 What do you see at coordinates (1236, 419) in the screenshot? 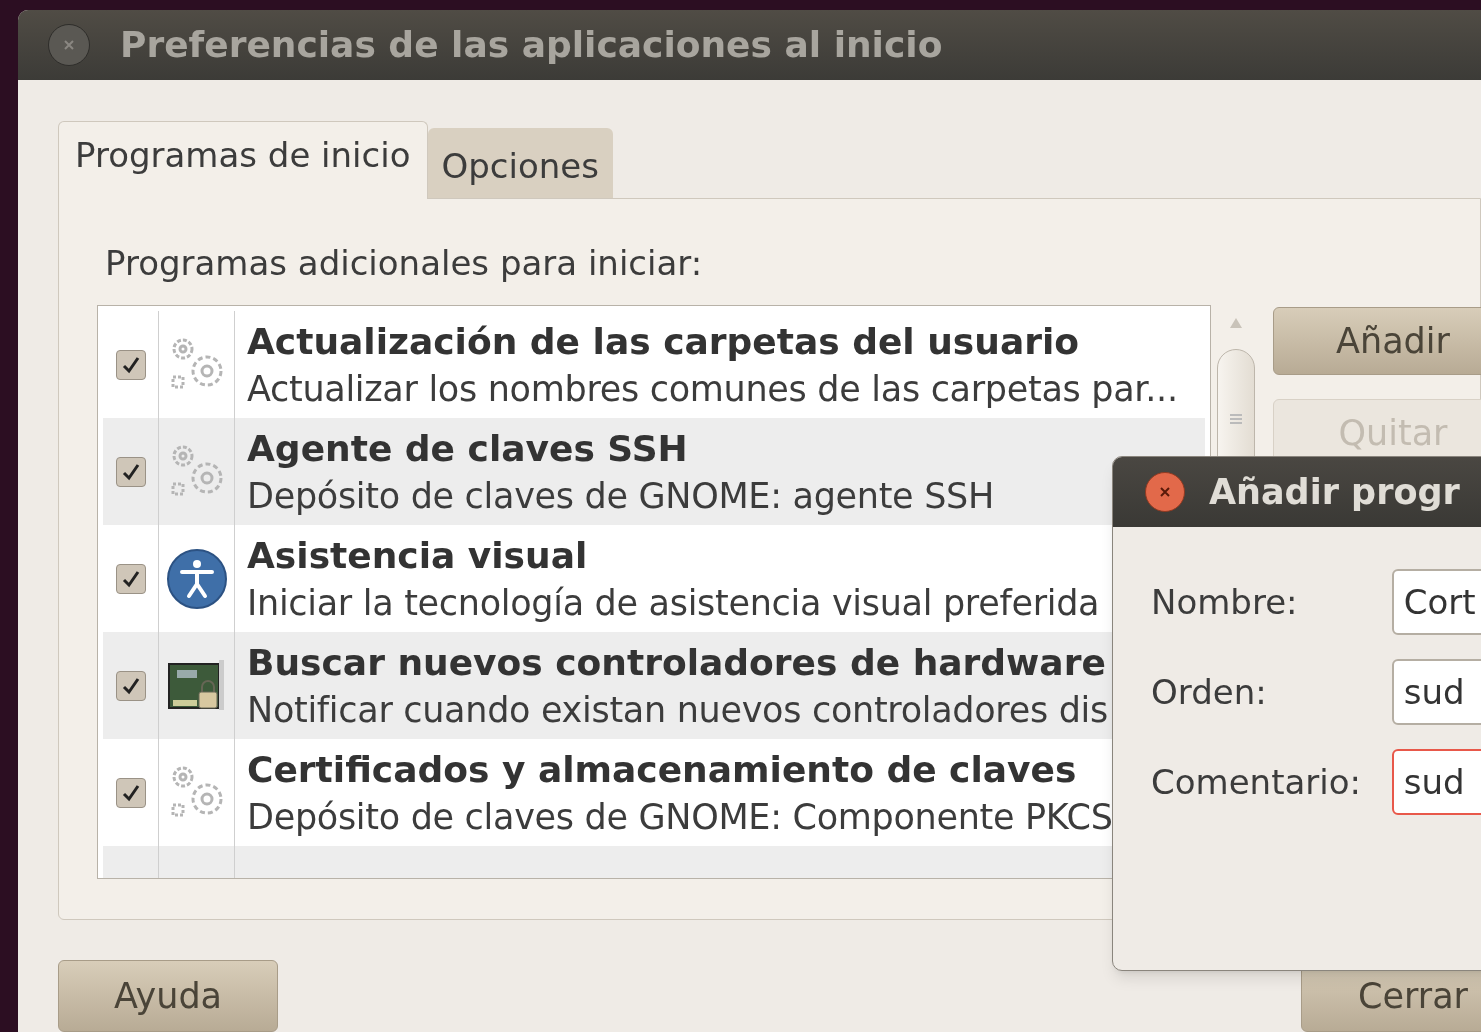
I see `grip-icon` at bounding box center [1236, 419].